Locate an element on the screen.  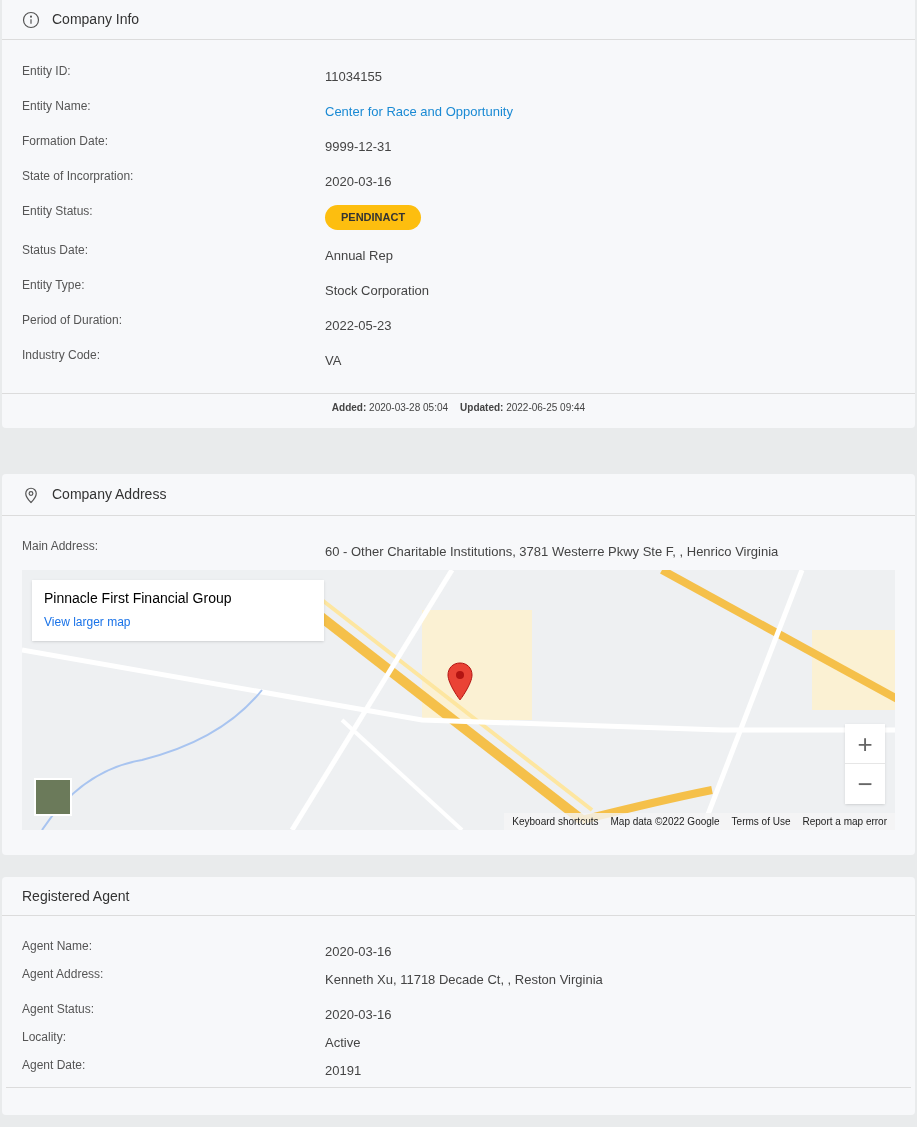
field-label: Industry Code: is located at coordinates (62, 355).